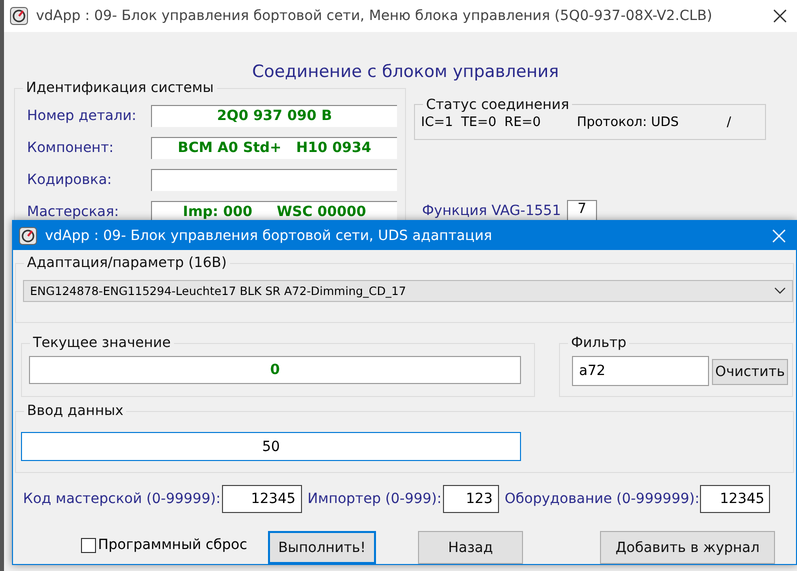  What do you see at coordinates (408, 291) in the screenshot?
I see `parameter-dropdown: ENG124878-ENG115294-Leuchte17 BLK SR A72-Dimming_CD_17` at bounding box center [408, 291].